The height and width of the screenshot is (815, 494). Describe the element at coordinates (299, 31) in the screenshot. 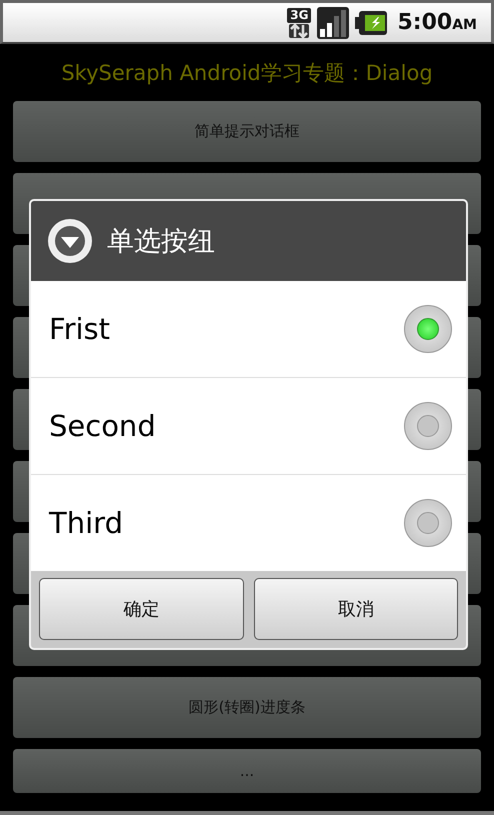

I see `data-arrows-icon` at that location.